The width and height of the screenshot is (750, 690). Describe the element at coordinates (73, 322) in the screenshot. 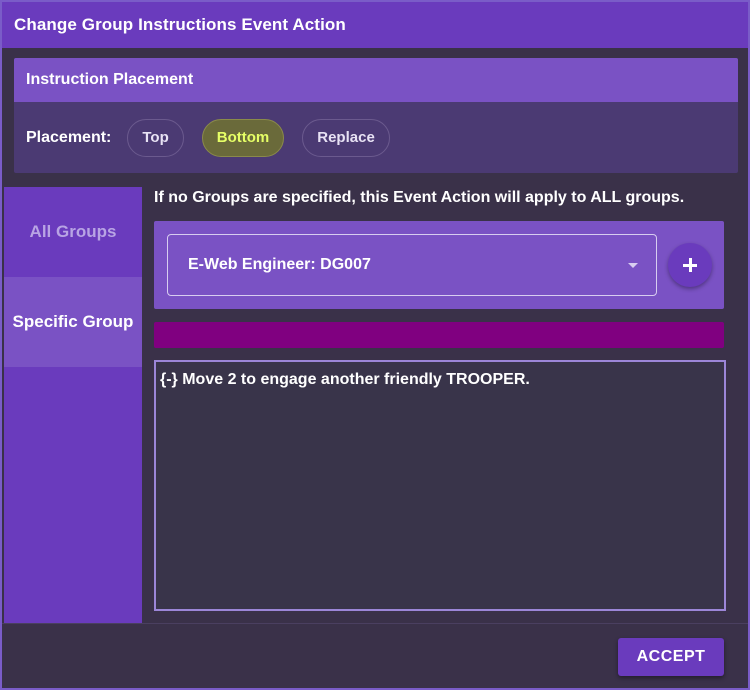

I see `tab-specific-group: Specific Group` at that location.